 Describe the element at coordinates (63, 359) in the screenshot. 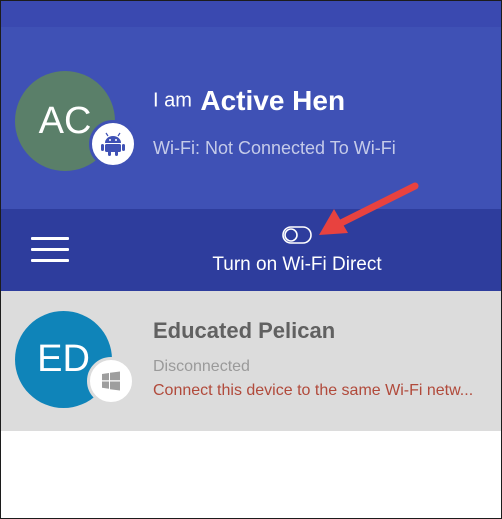

I see `peer-avatar-initials: ED` at that location.